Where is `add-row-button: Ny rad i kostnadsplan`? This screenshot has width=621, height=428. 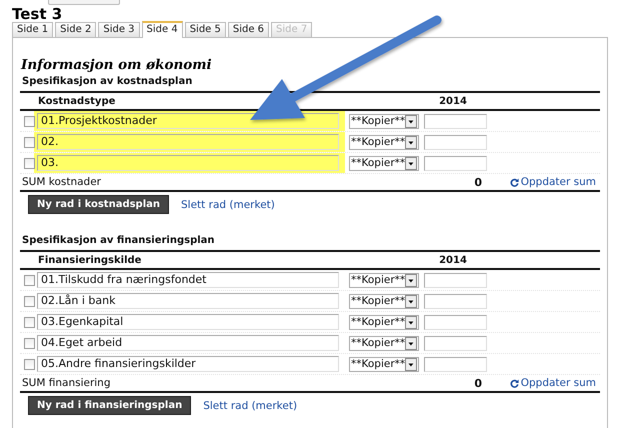 add-row-button: Ny rad i kostnadsplan is located at coordinates (99, 204).